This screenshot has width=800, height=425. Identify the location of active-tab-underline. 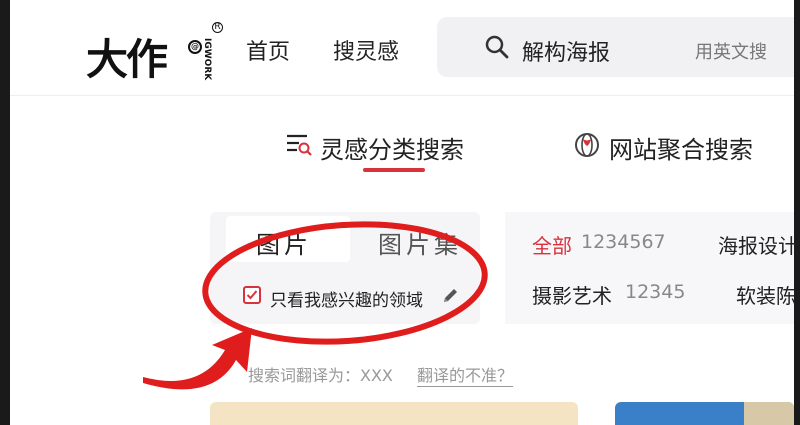
(394, 170).